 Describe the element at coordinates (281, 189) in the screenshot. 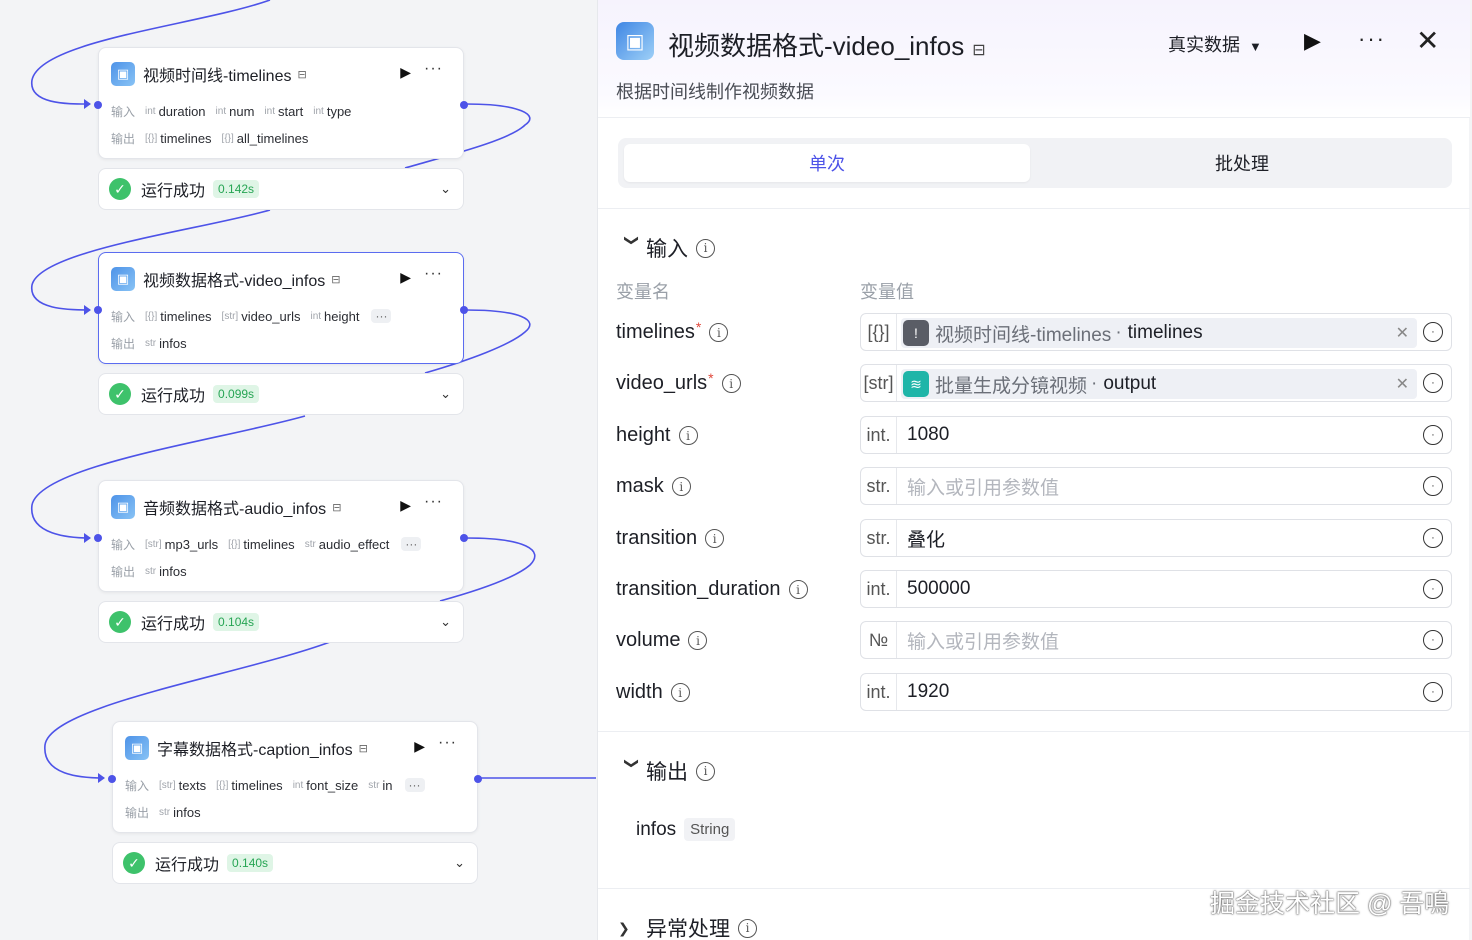

I see `run-status-bar: ✓ 运行成功 0.142s ⌄` at that location.